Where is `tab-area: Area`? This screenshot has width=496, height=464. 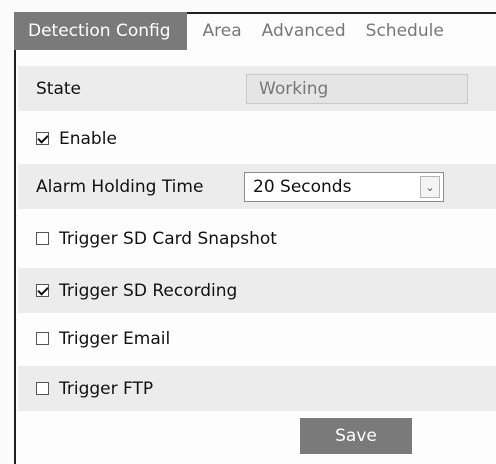 tab-area: Area is located at coordinates (222, 31).